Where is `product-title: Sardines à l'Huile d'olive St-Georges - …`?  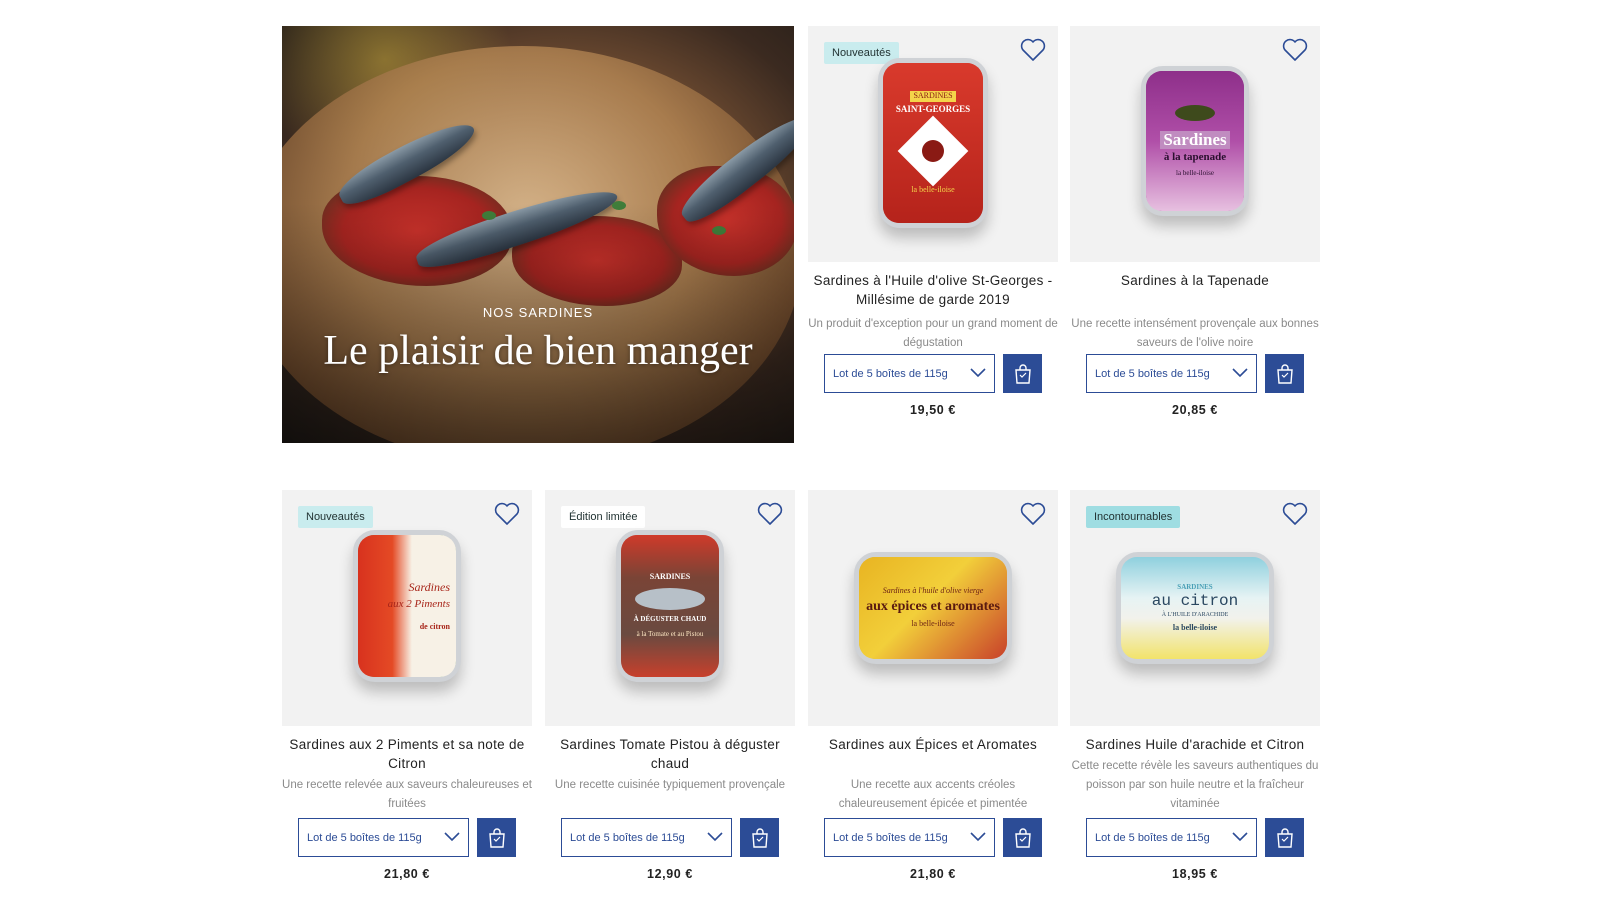
product-title: Sardines à l'Huile d'olive St-Georges - … is located at coordinates (933, 290).